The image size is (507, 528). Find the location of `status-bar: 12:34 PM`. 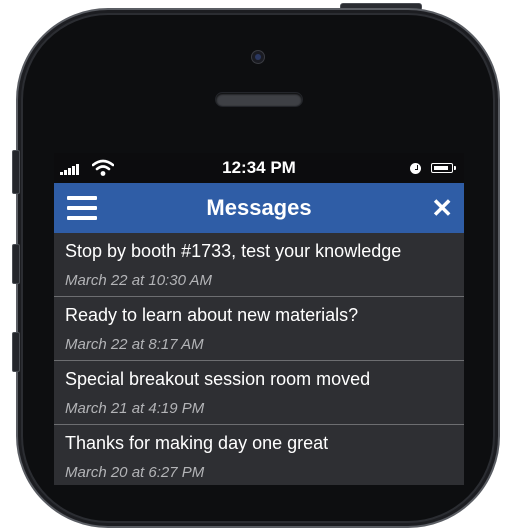

status-bar: 12:34 PM is located at coordinates (259, 168).